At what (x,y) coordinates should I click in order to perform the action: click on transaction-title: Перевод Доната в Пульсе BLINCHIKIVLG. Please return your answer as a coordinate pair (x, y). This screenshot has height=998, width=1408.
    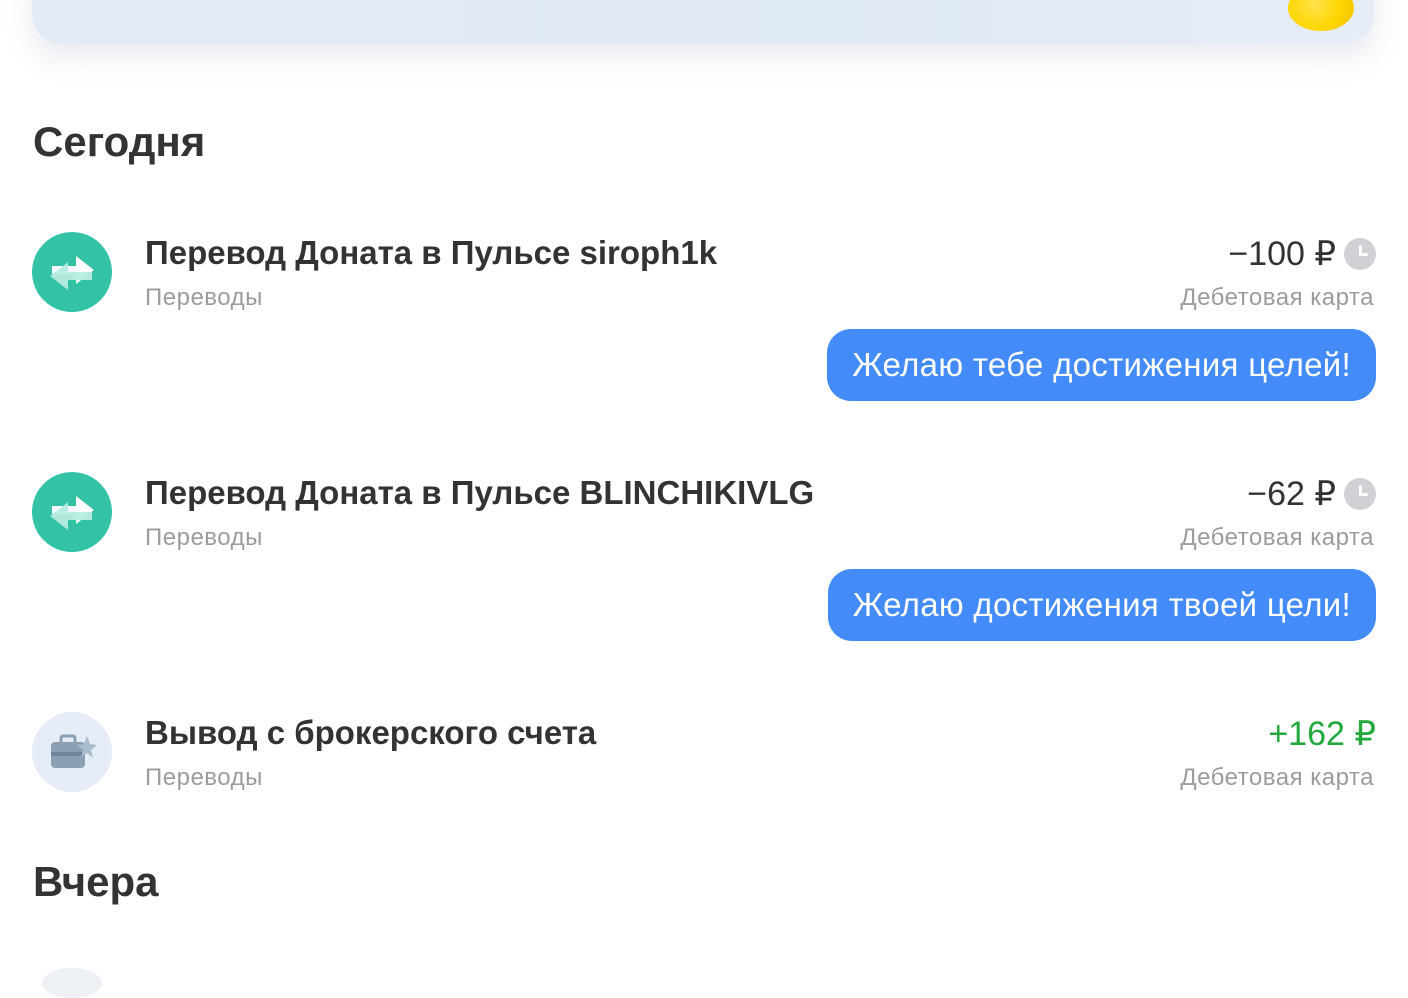
    Looking at the image, I should click on (480, 492).